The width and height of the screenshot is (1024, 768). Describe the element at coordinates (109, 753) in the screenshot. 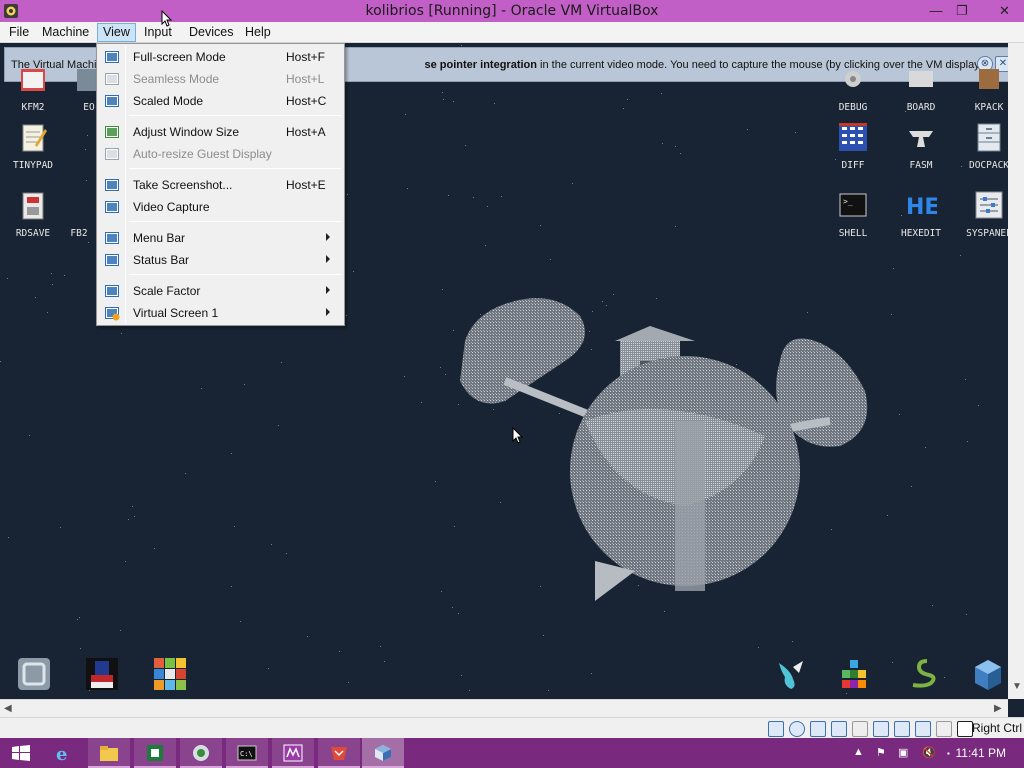

I see `taskbar-explorer` at that location.